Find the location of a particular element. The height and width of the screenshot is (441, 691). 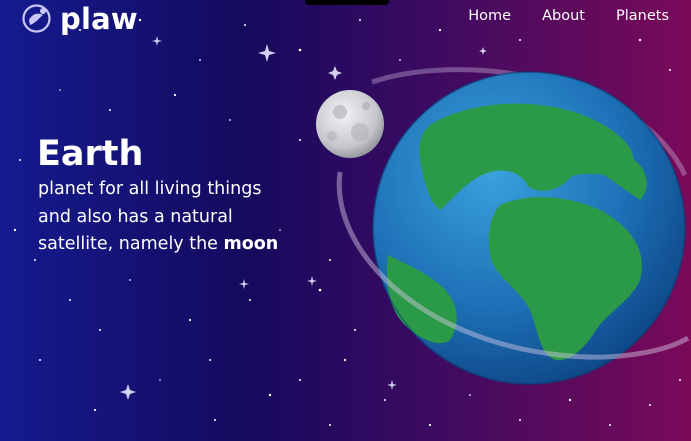

hero-highlight: moon is located at coordinates (251, 244).